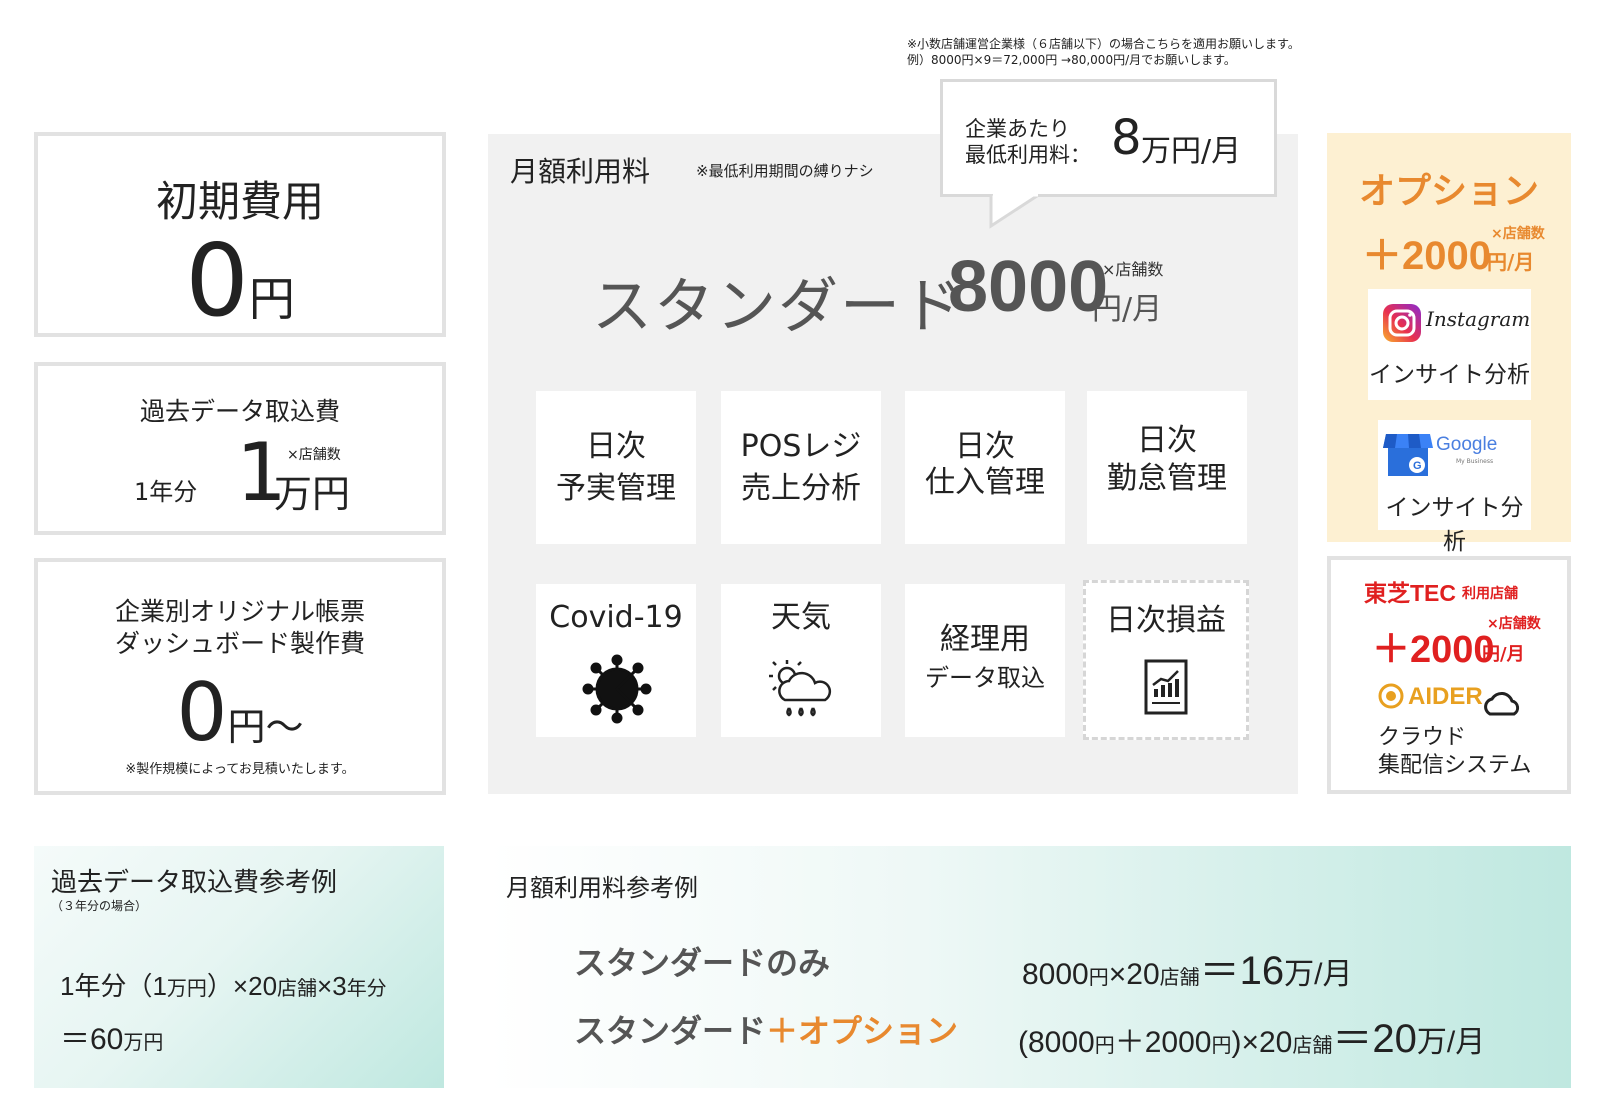  Describe the element at coordinates (217, 280) in the screenshot. I see `initial-fee-value: 0` at that location.